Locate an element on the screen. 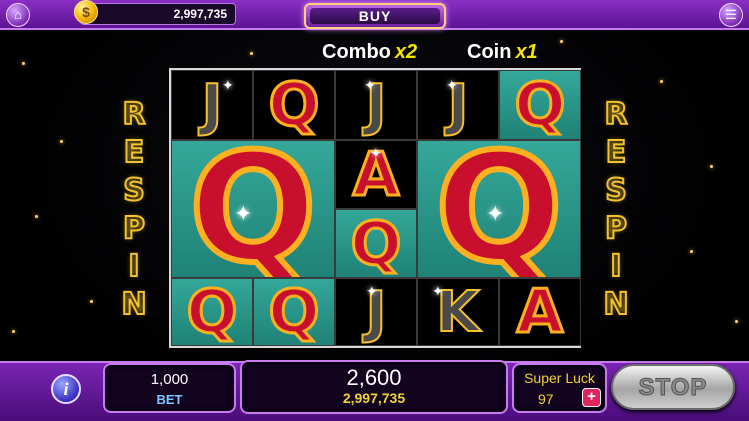 The width and height of the screenshot is (749, 421). win-panel: 2,600 2,997,735 is located at coordinates (374, 387).